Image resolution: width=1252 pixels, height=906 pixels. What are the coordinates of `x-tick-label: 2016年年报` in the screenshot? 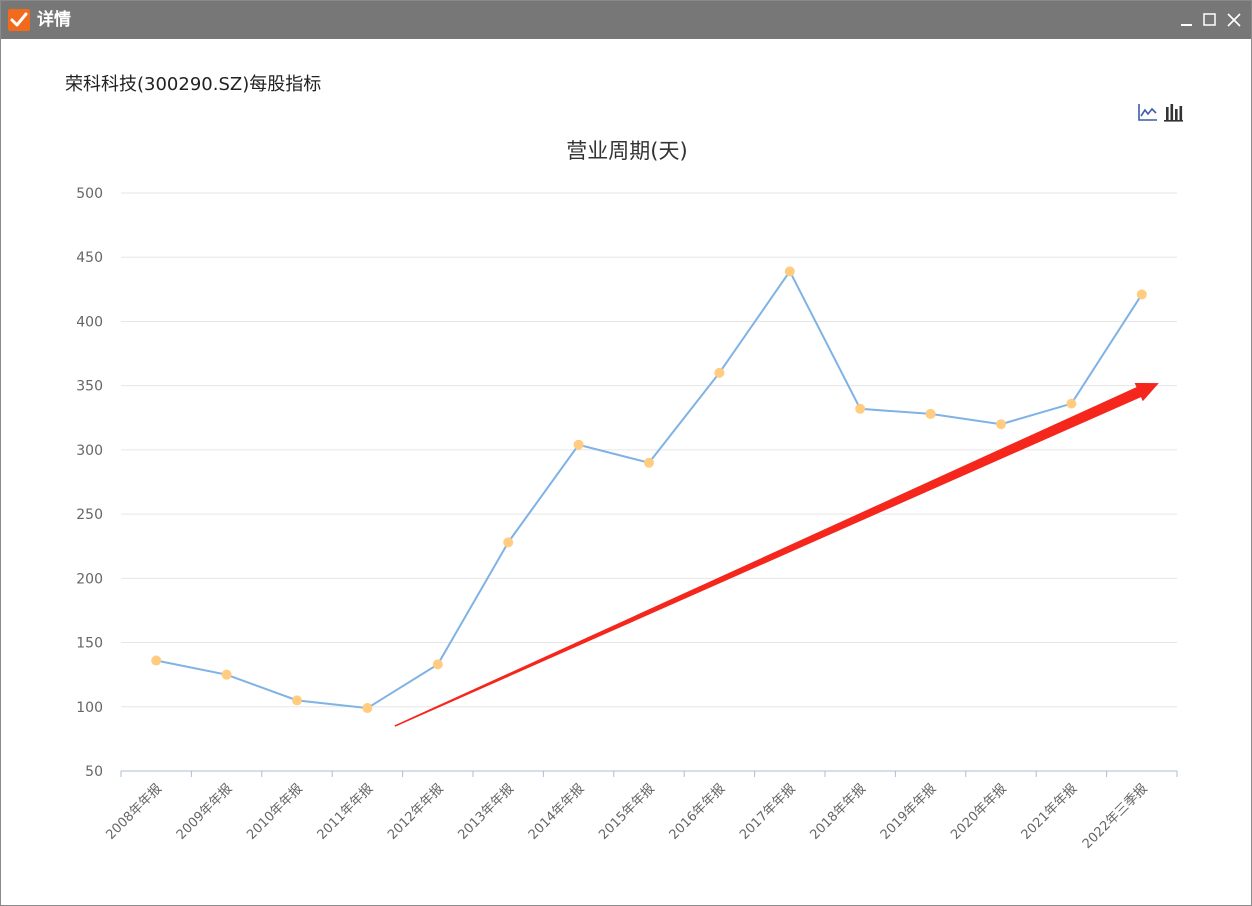 It's located at (698, 812).